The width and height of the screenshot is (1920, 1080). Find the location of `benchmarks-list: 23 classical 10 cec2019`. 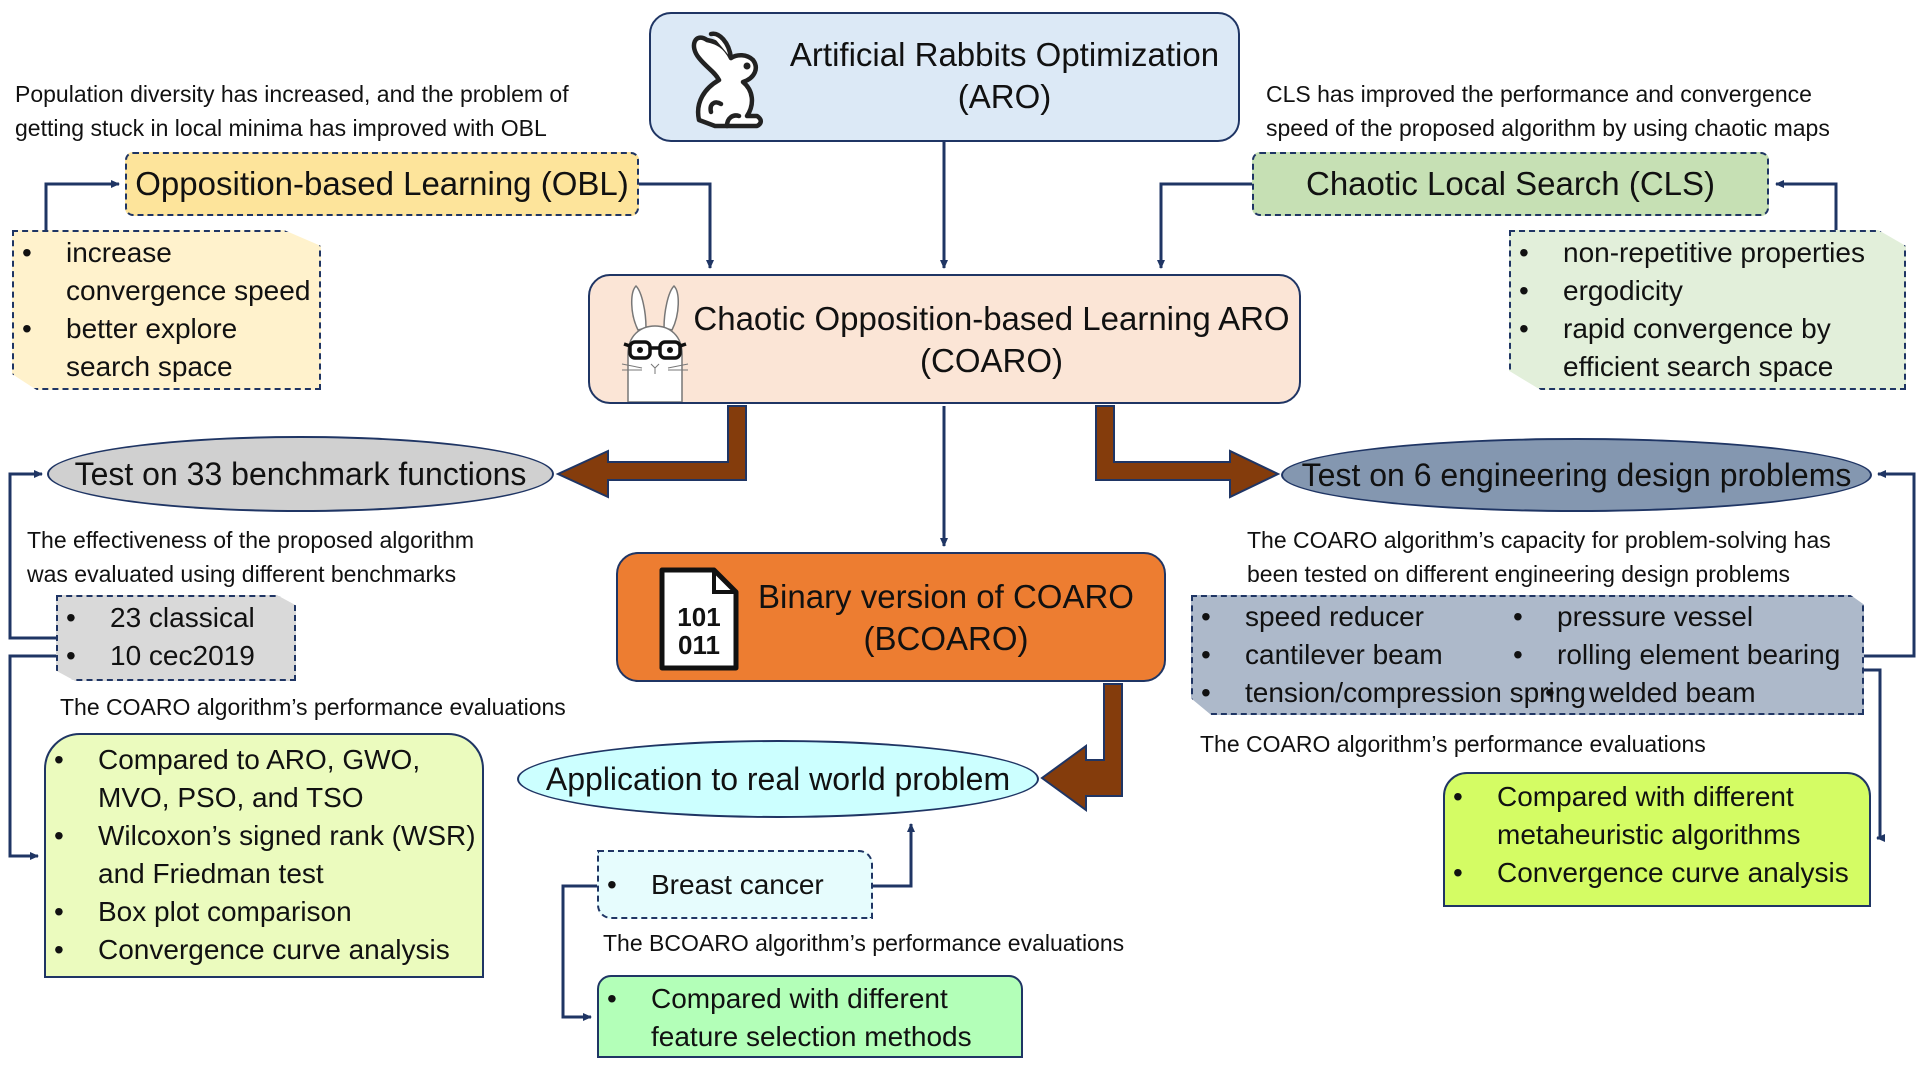

benchmarks-list: 23 classical 10 cec2019 is located at coordinates (176, 637).